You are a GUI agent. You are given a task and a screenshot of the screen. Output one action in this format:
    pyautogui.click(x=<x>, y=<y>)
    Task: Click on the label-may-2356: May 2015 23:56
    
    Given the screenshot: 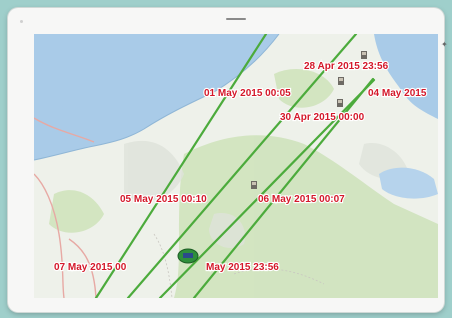 What is the action you would take?
    pyautogui.click(x=242, y=267)
    